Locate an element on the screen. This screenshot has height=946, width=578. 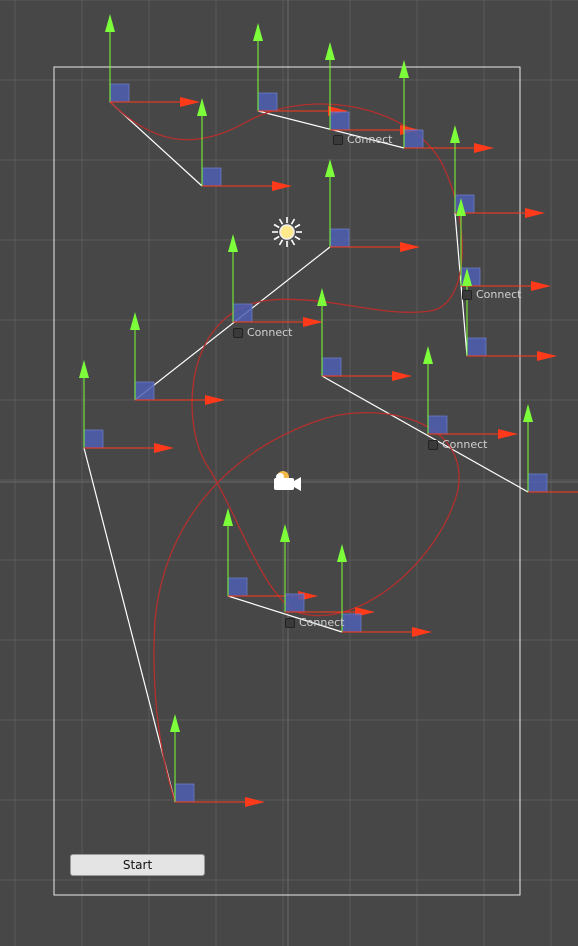
camera-lens is located at coordinates (297, 484).